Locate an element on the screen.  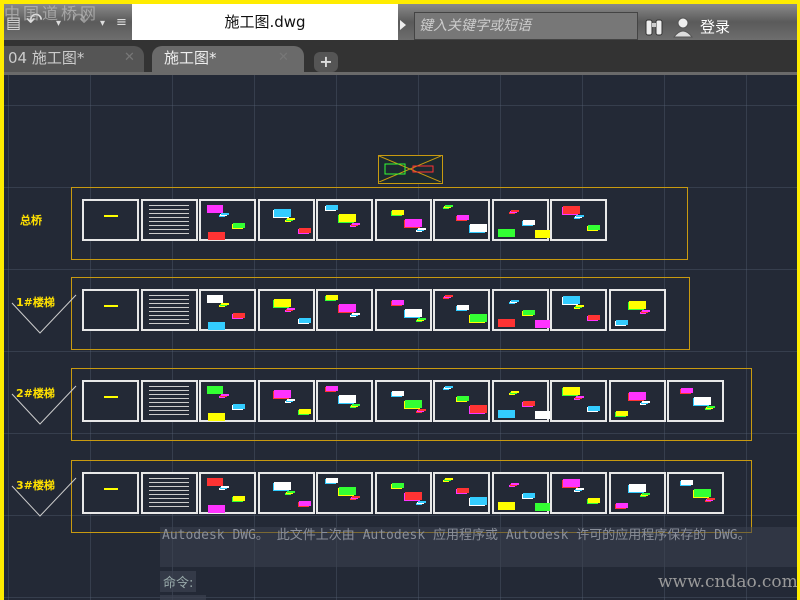
search-input: 键入关键字或短语 is located at coordinates (526, 26).